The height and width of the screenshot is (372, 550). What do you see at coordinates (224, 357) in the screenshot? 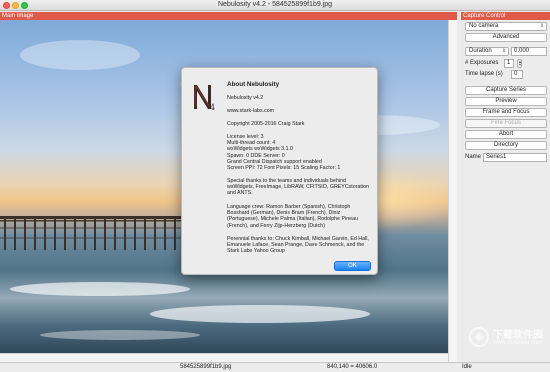
I see `horizontal-scrollbar` at bounding box center [224, 357].